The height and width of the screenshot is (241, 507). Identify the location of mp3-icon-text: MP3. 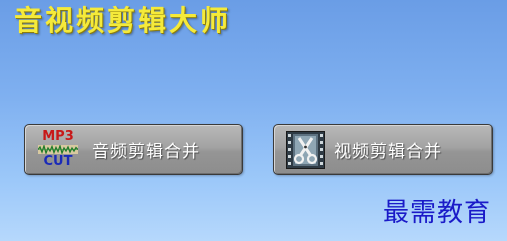
(58, 136).